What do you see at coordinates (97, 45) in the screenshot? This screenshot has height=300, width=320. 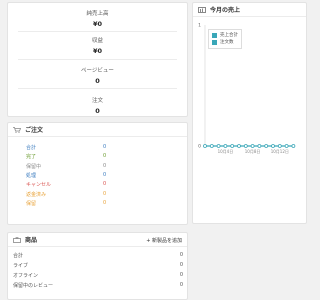 I see `stat-earnings: 収益 ¥0` at bounding box center [97, 45].